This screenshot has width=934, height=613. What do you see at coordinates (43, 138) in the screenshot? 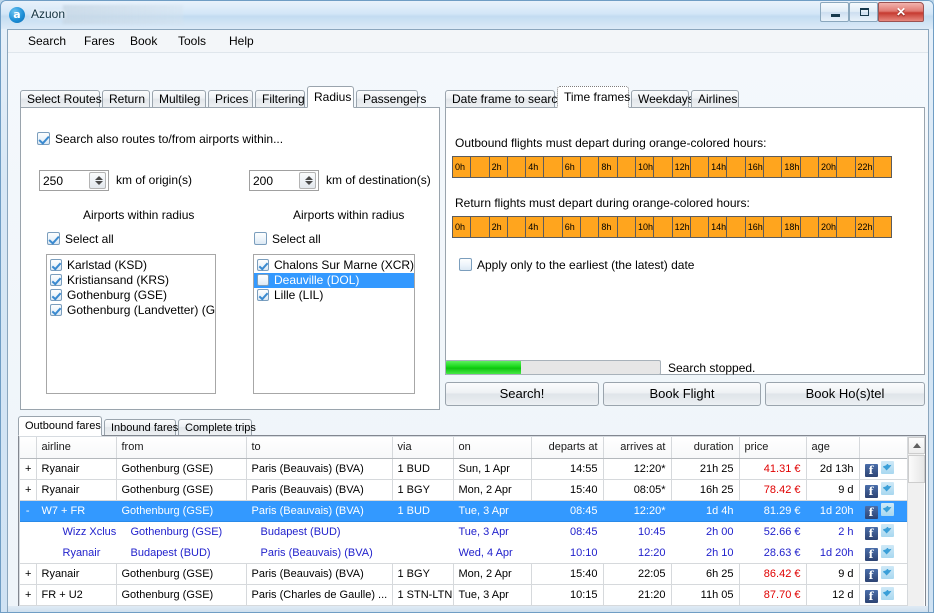
I see `search-also-checkbox` at bounding box center [43, 138].